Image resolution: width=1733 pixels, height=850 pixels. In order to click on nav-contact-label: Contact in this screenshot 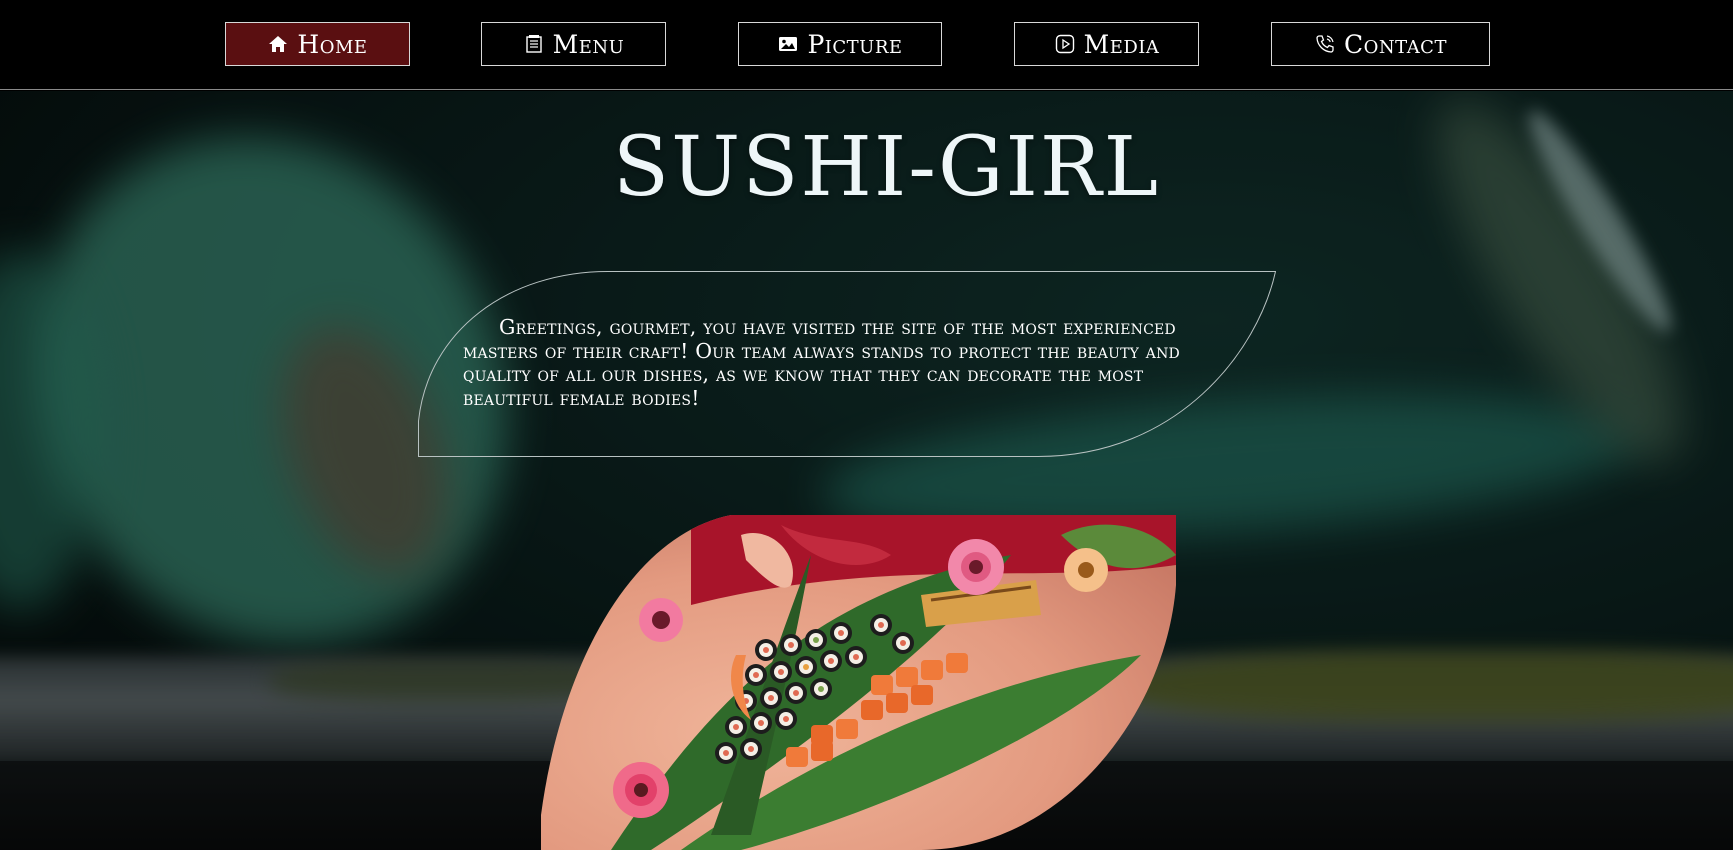, I will do `click(1395, 44)`.